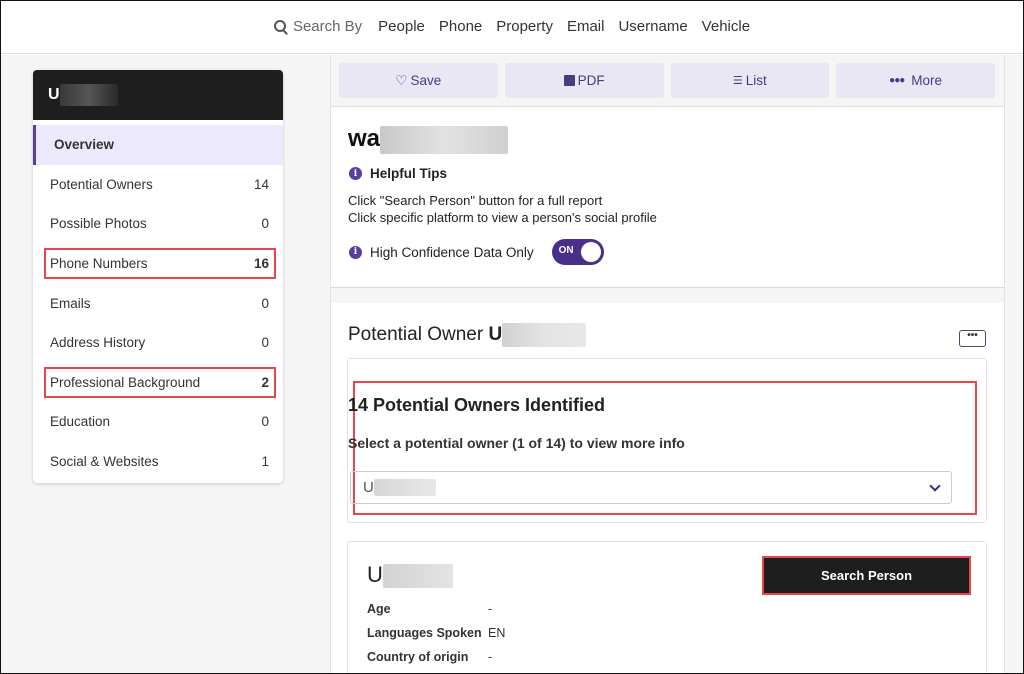 The image size is (1024, 674). I want to click on person-name-text: U, so click(375, 574).